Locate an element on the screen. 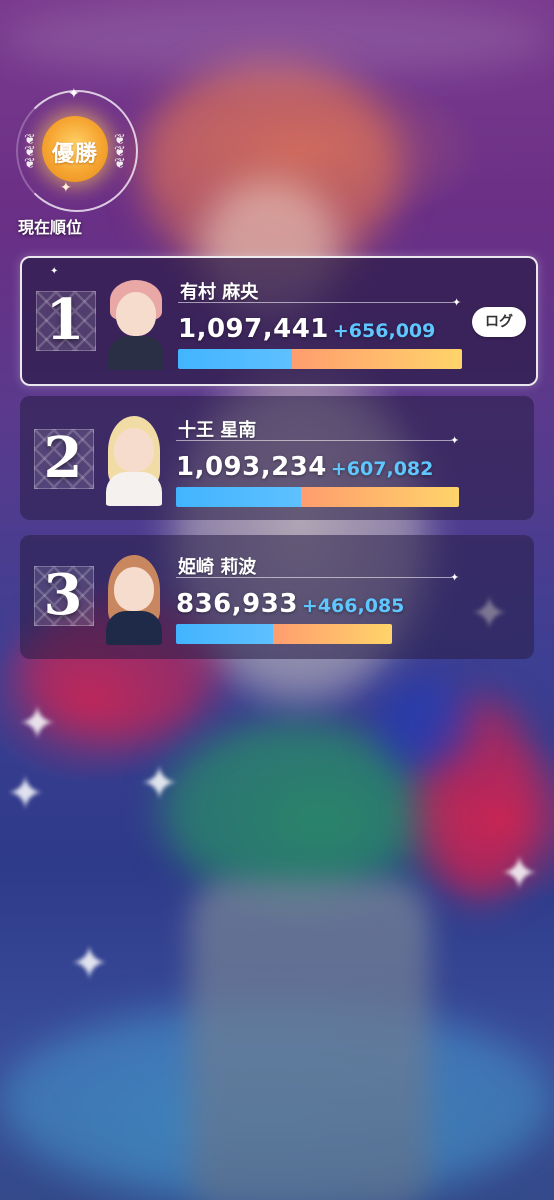  idol-name: 姫崎 莉波 is located at coordinates (217, 567).